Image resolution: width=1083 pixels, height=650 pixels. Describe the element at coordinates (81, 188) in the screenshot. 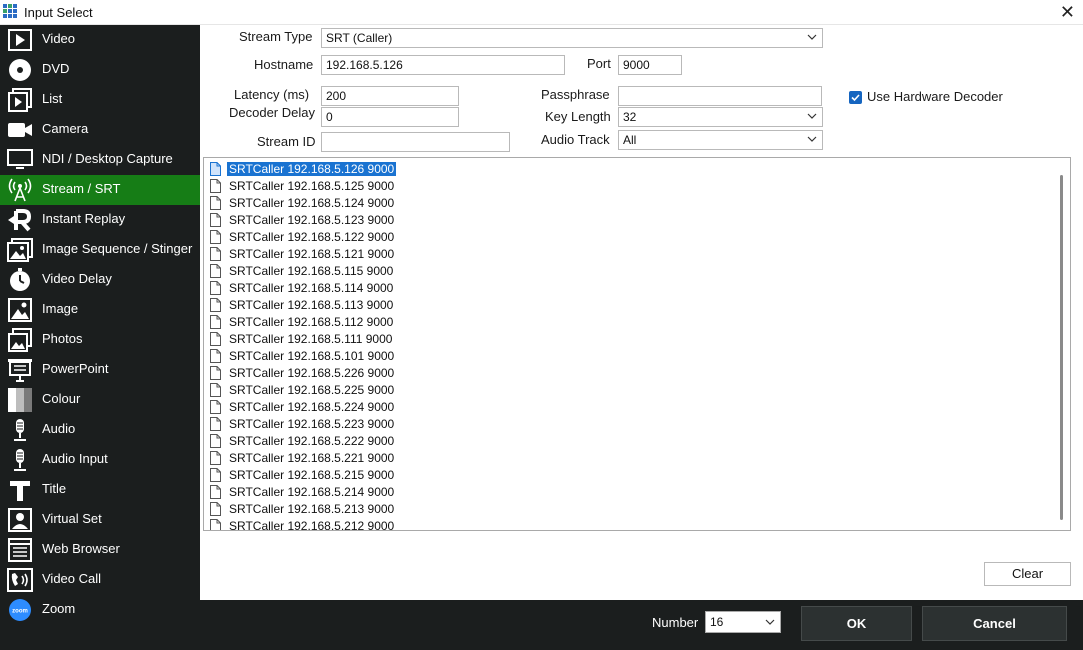

I see `sidebar-item-label: Stream / SRT` at that location.